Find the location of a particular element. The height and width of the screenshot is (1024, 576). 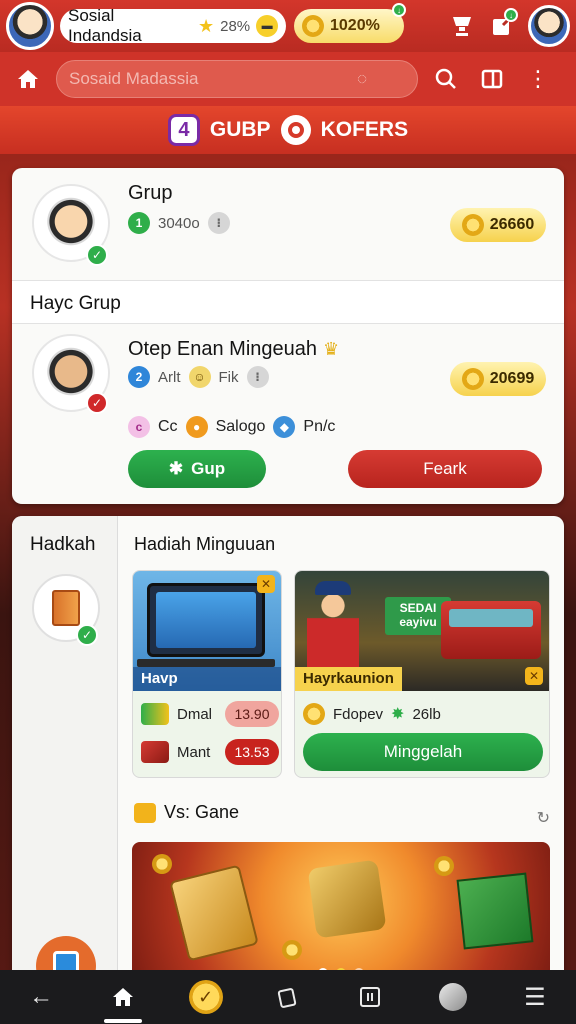

tag-pink-icon: c is located at coordinates (139, 427).